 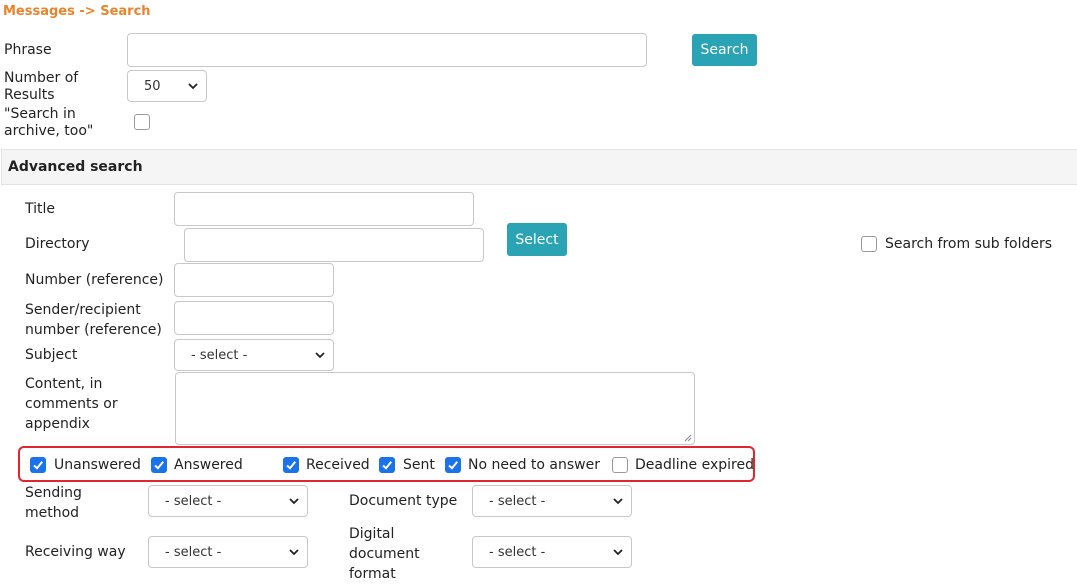 What do you see at coordinates (372, 574) in the screenshot?
I see `digital-format-label-line3: format` at bounding box center [372, 574].